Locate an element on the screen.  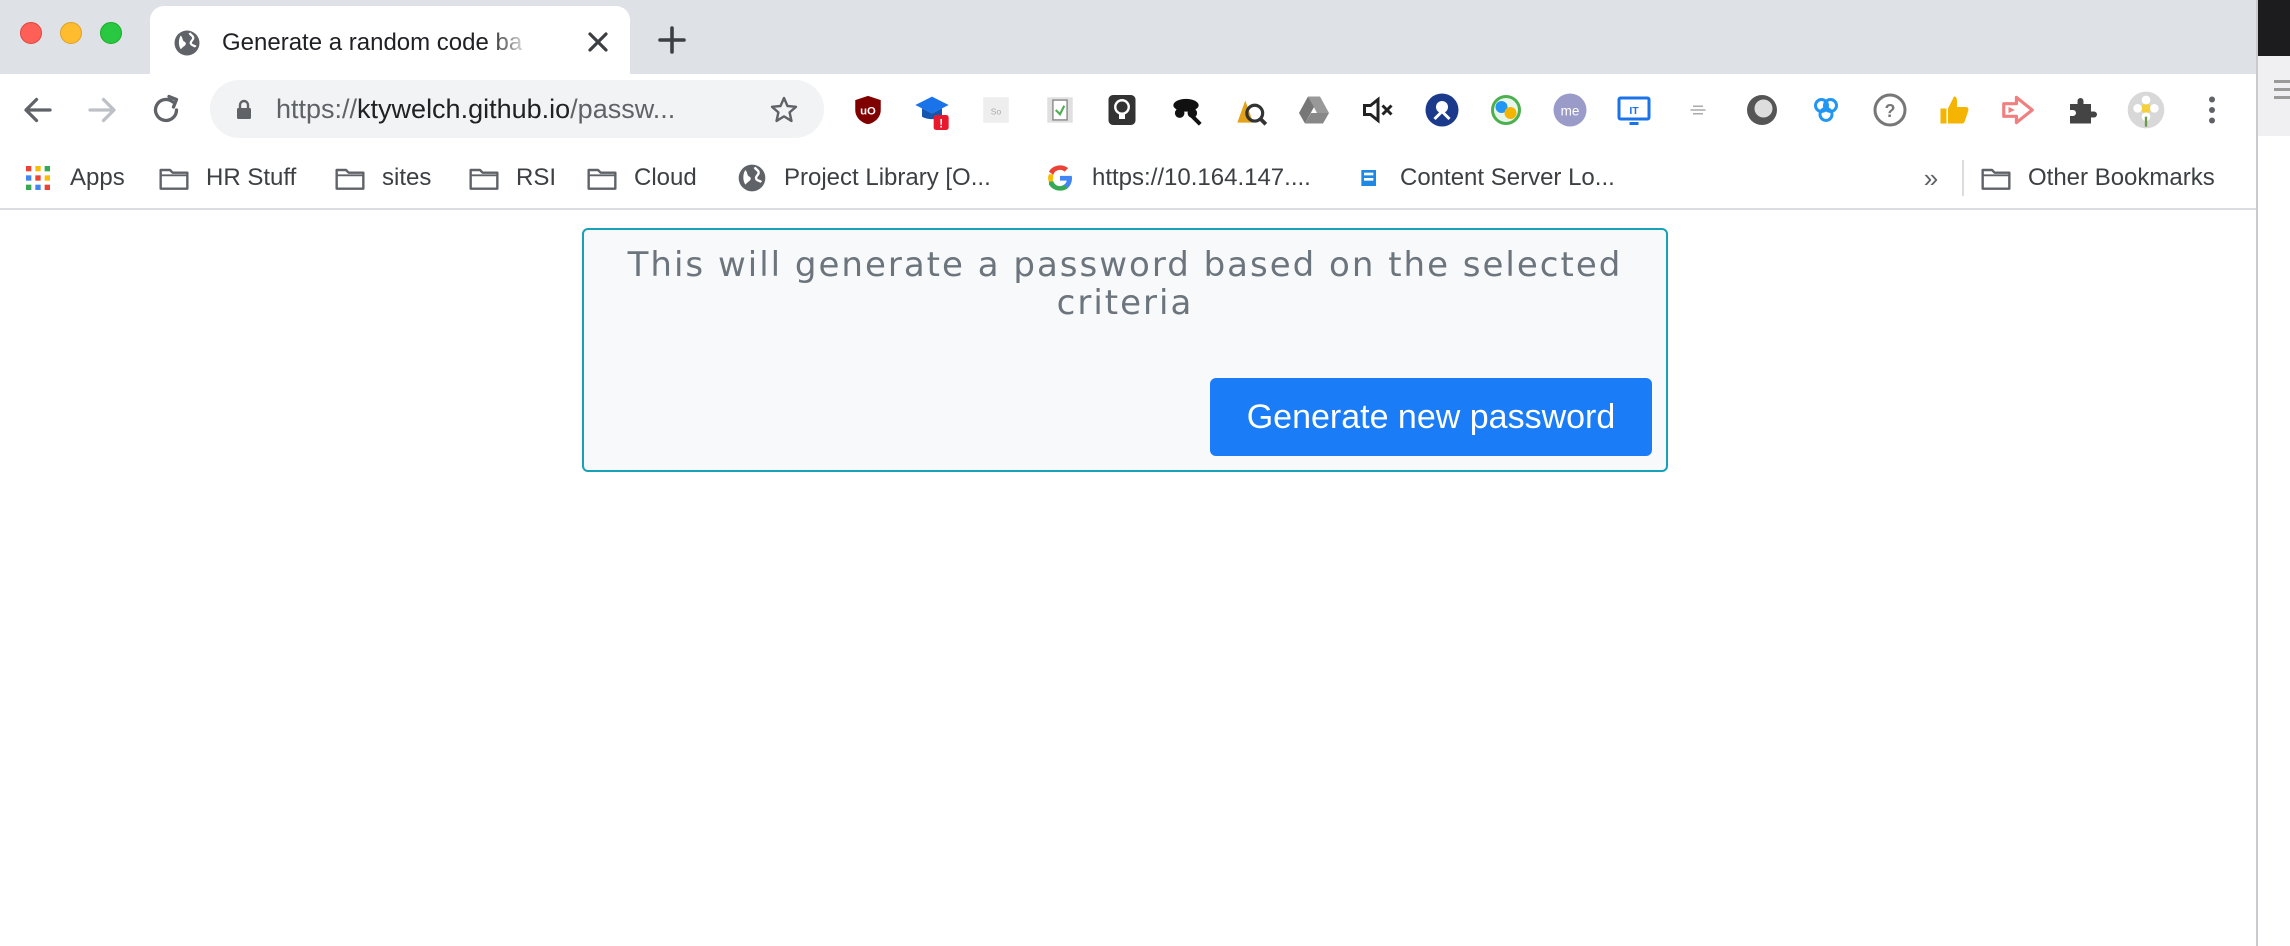
bookmark-star-icon is located at coordinates (784, 110).